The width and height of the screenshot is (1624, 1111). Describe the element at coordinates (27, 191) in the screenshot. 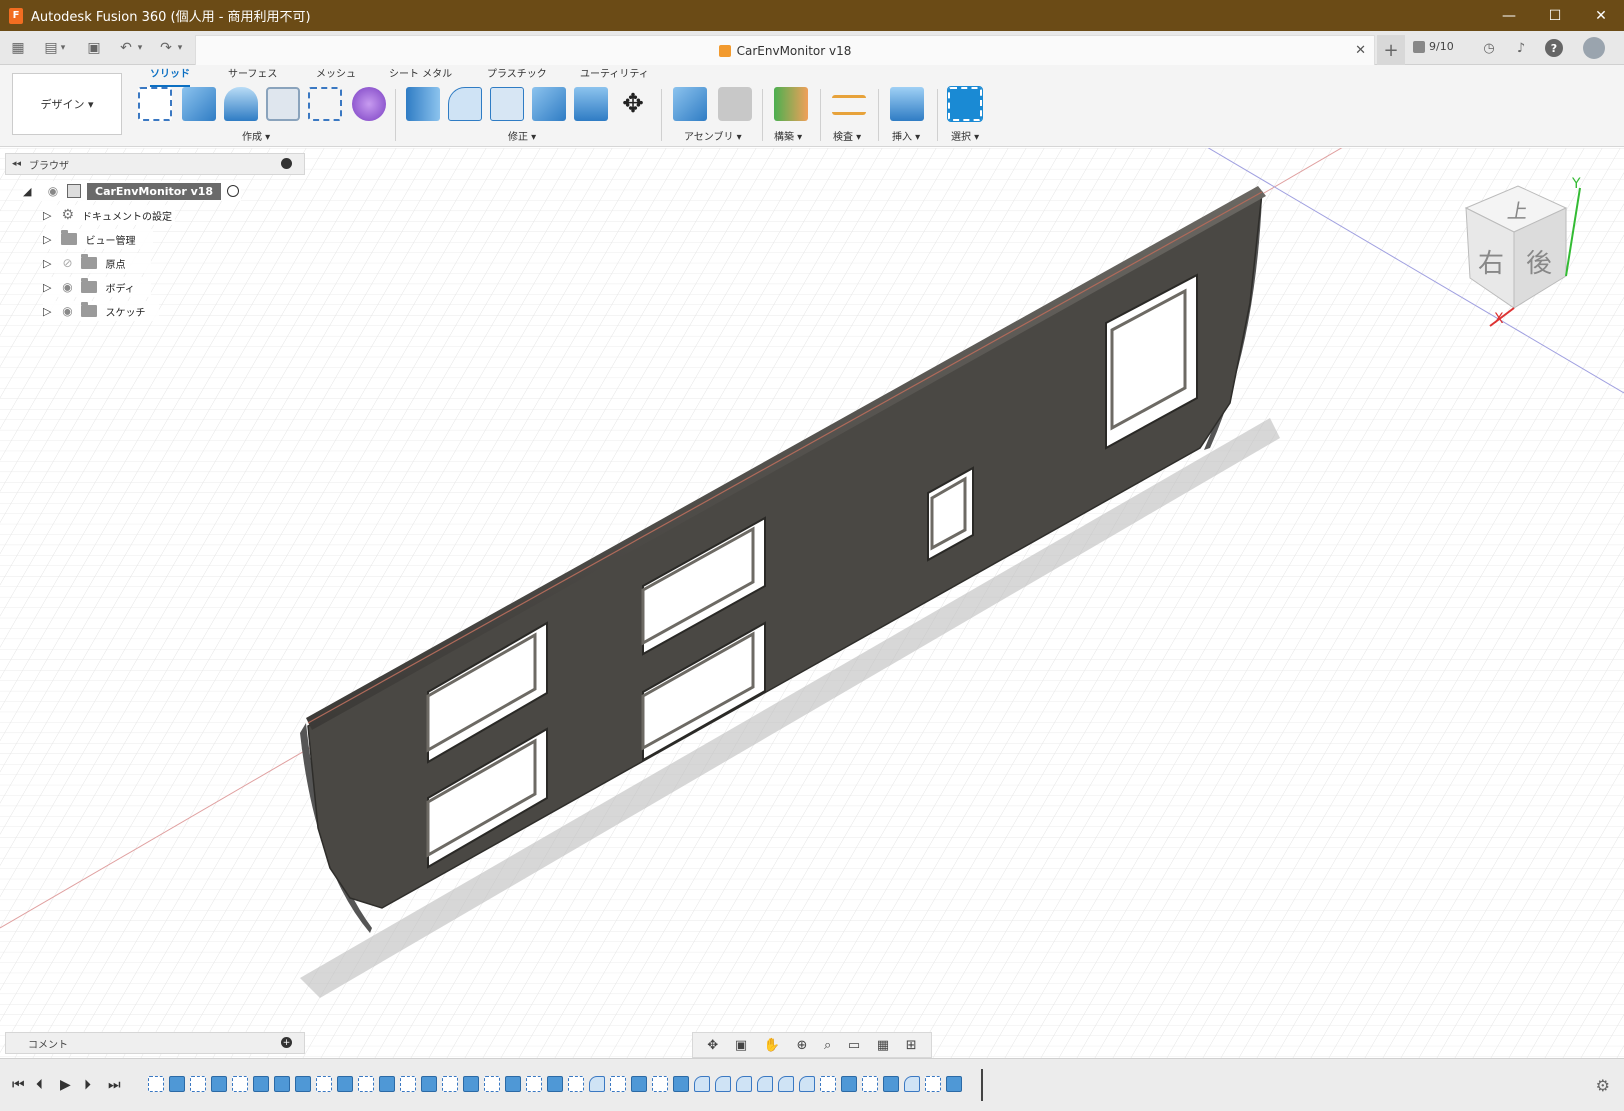

I see `collapse-triangle-icon: ◢` at that location.